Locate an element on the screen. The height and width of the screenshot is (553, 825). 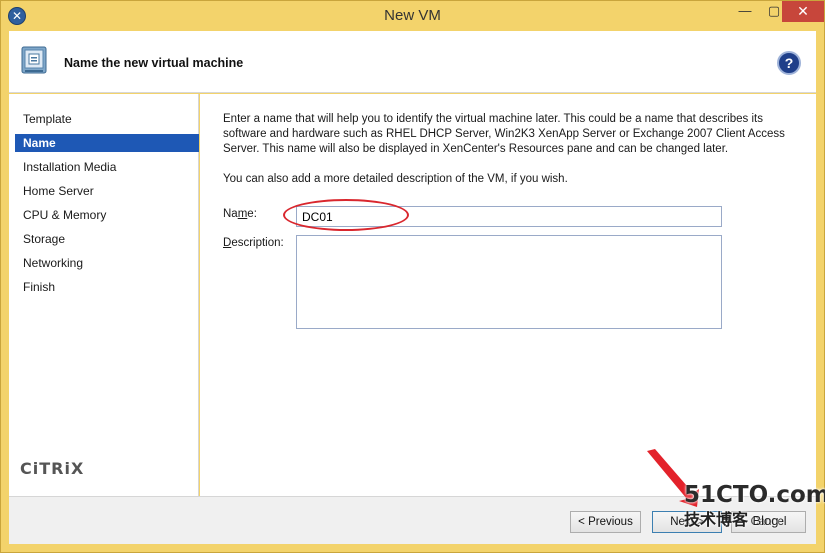
sidebar-item-storage: Storage is located at coordinates (107, 239).